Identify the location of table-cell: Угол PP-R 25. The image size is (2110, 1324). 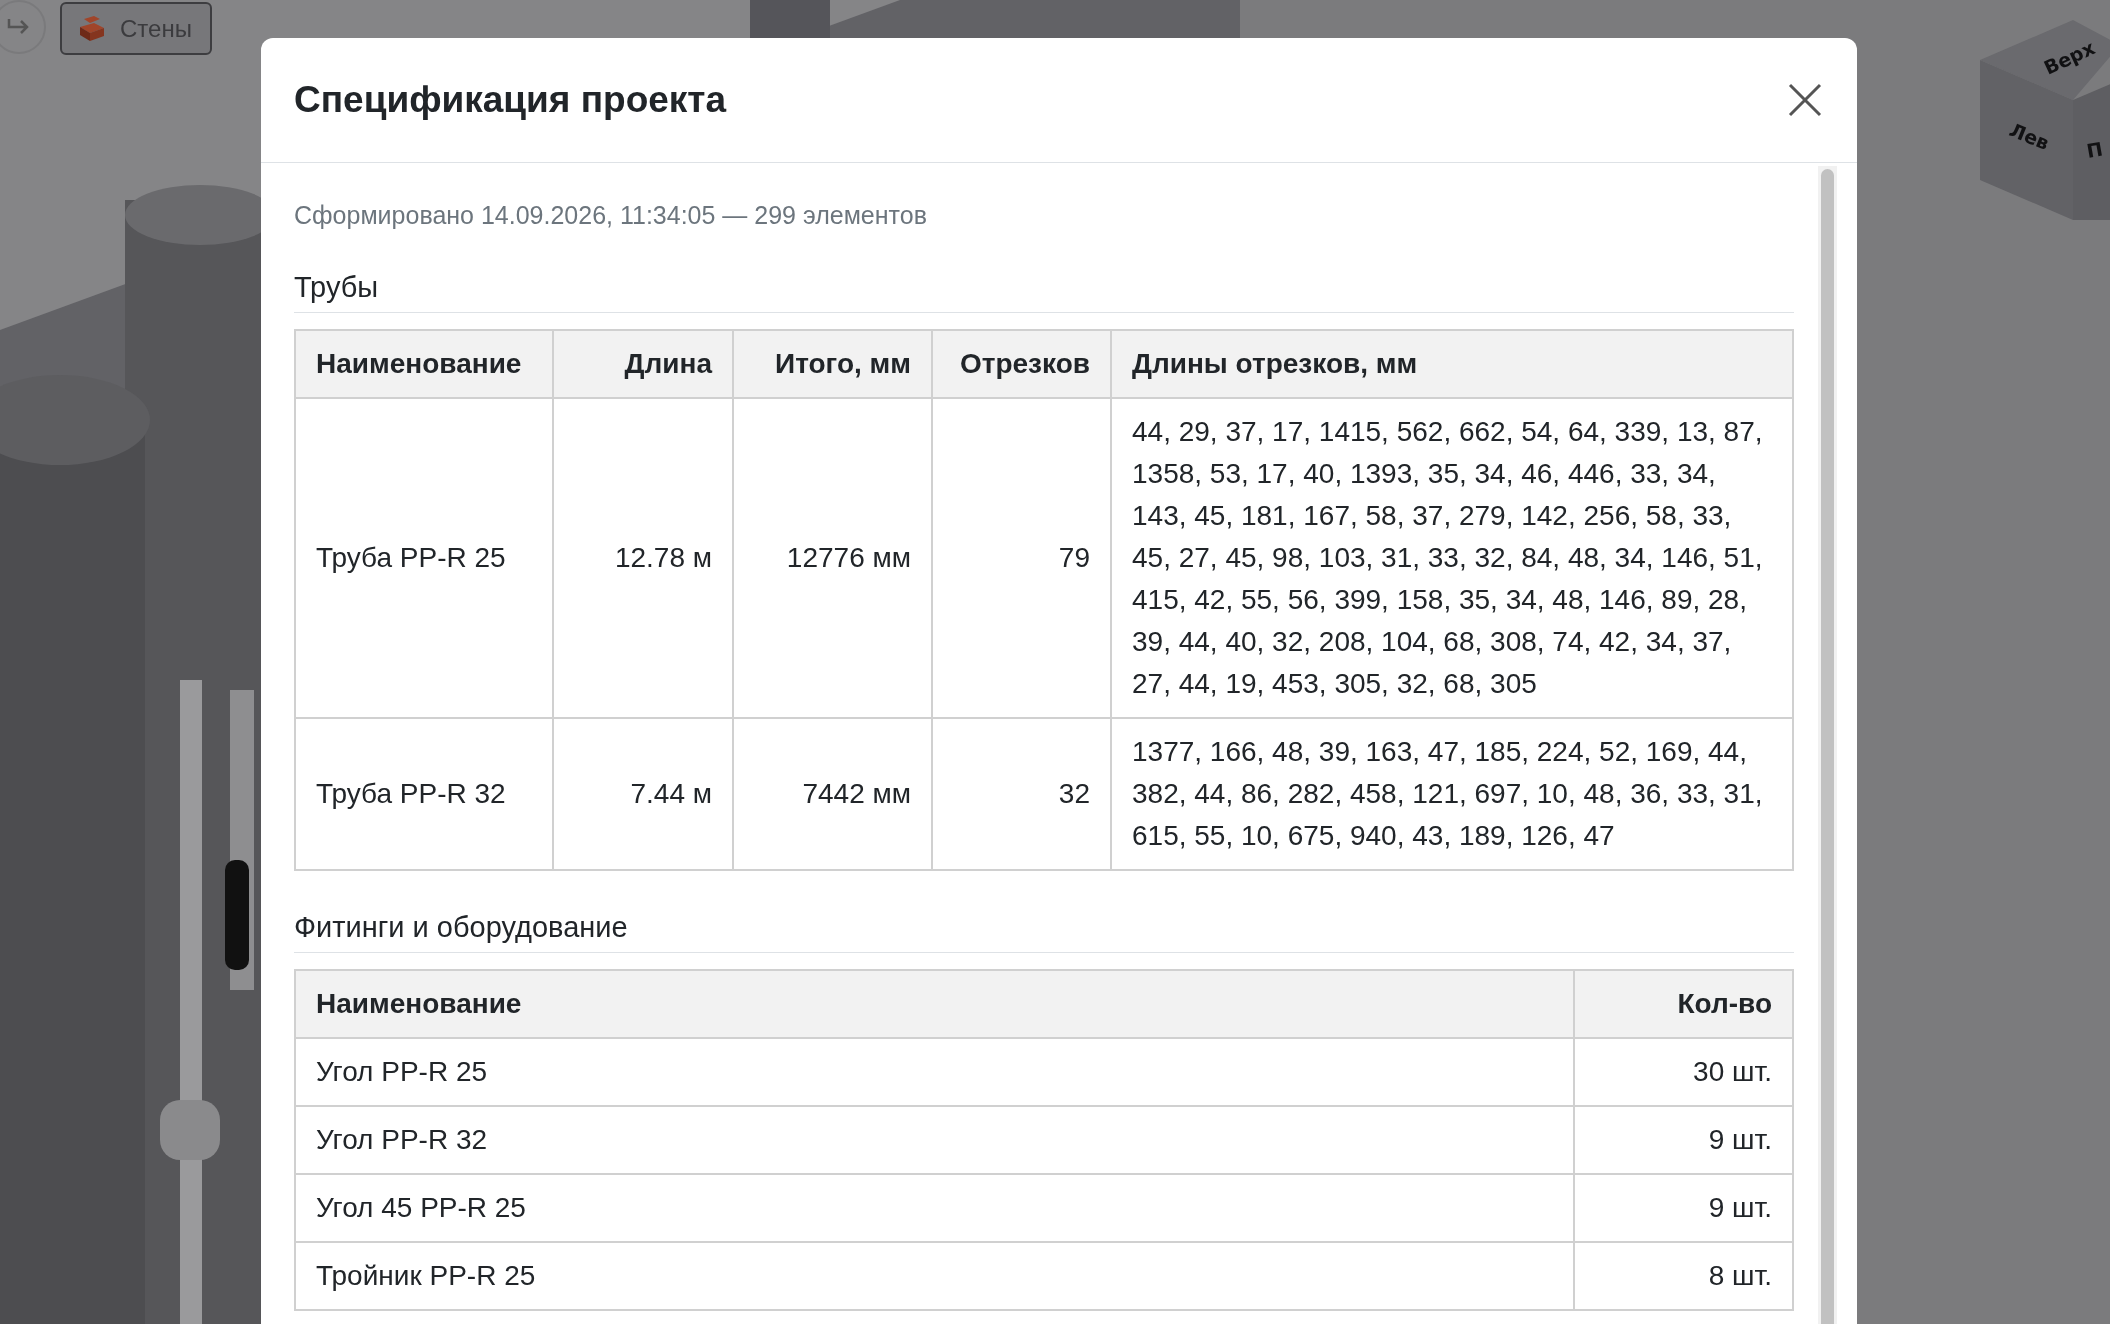
(934, 1072).